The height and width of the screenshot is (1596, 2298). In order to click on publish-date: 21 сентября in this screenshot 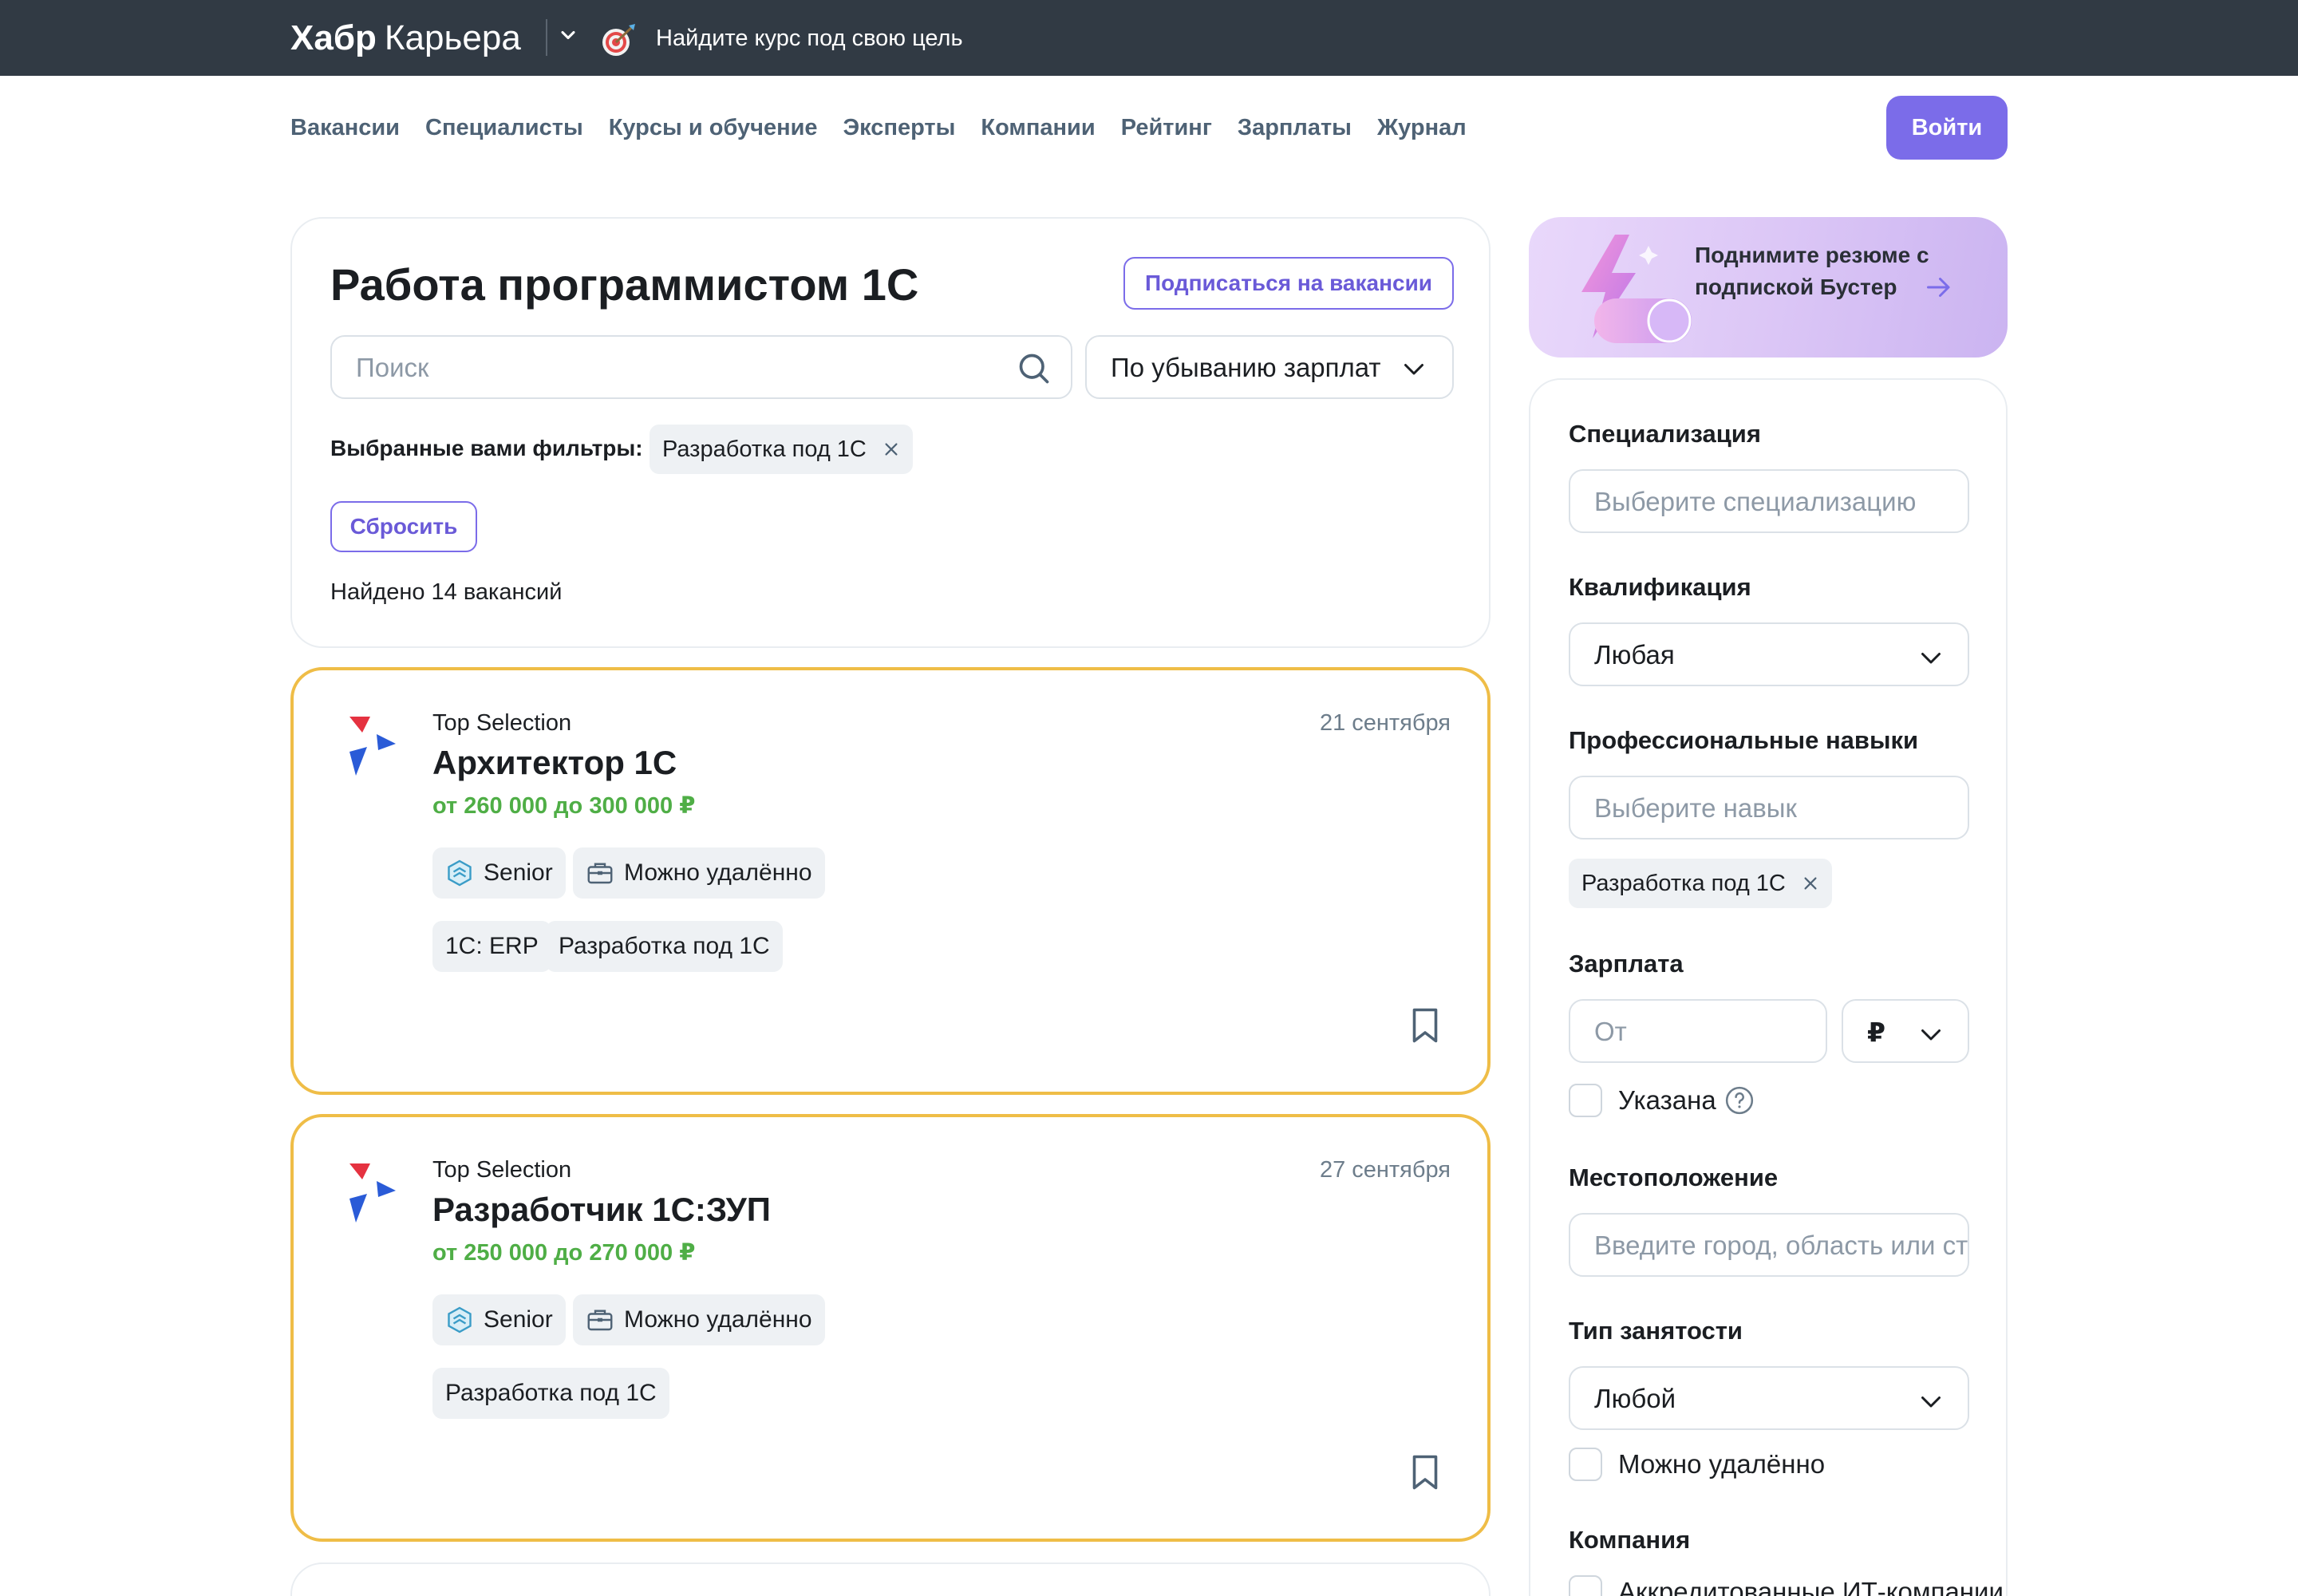, I will do `click(1385, 723)`.